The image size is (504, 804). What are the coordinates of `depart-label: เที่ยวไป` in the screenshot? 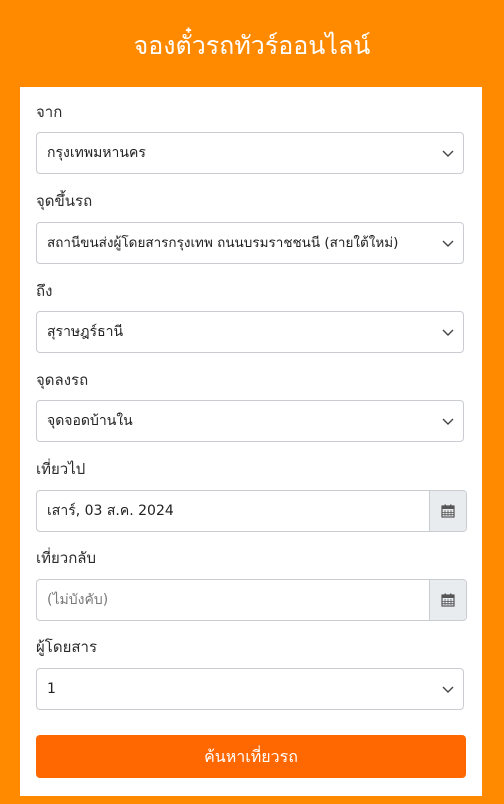 It's located at (61, 469).